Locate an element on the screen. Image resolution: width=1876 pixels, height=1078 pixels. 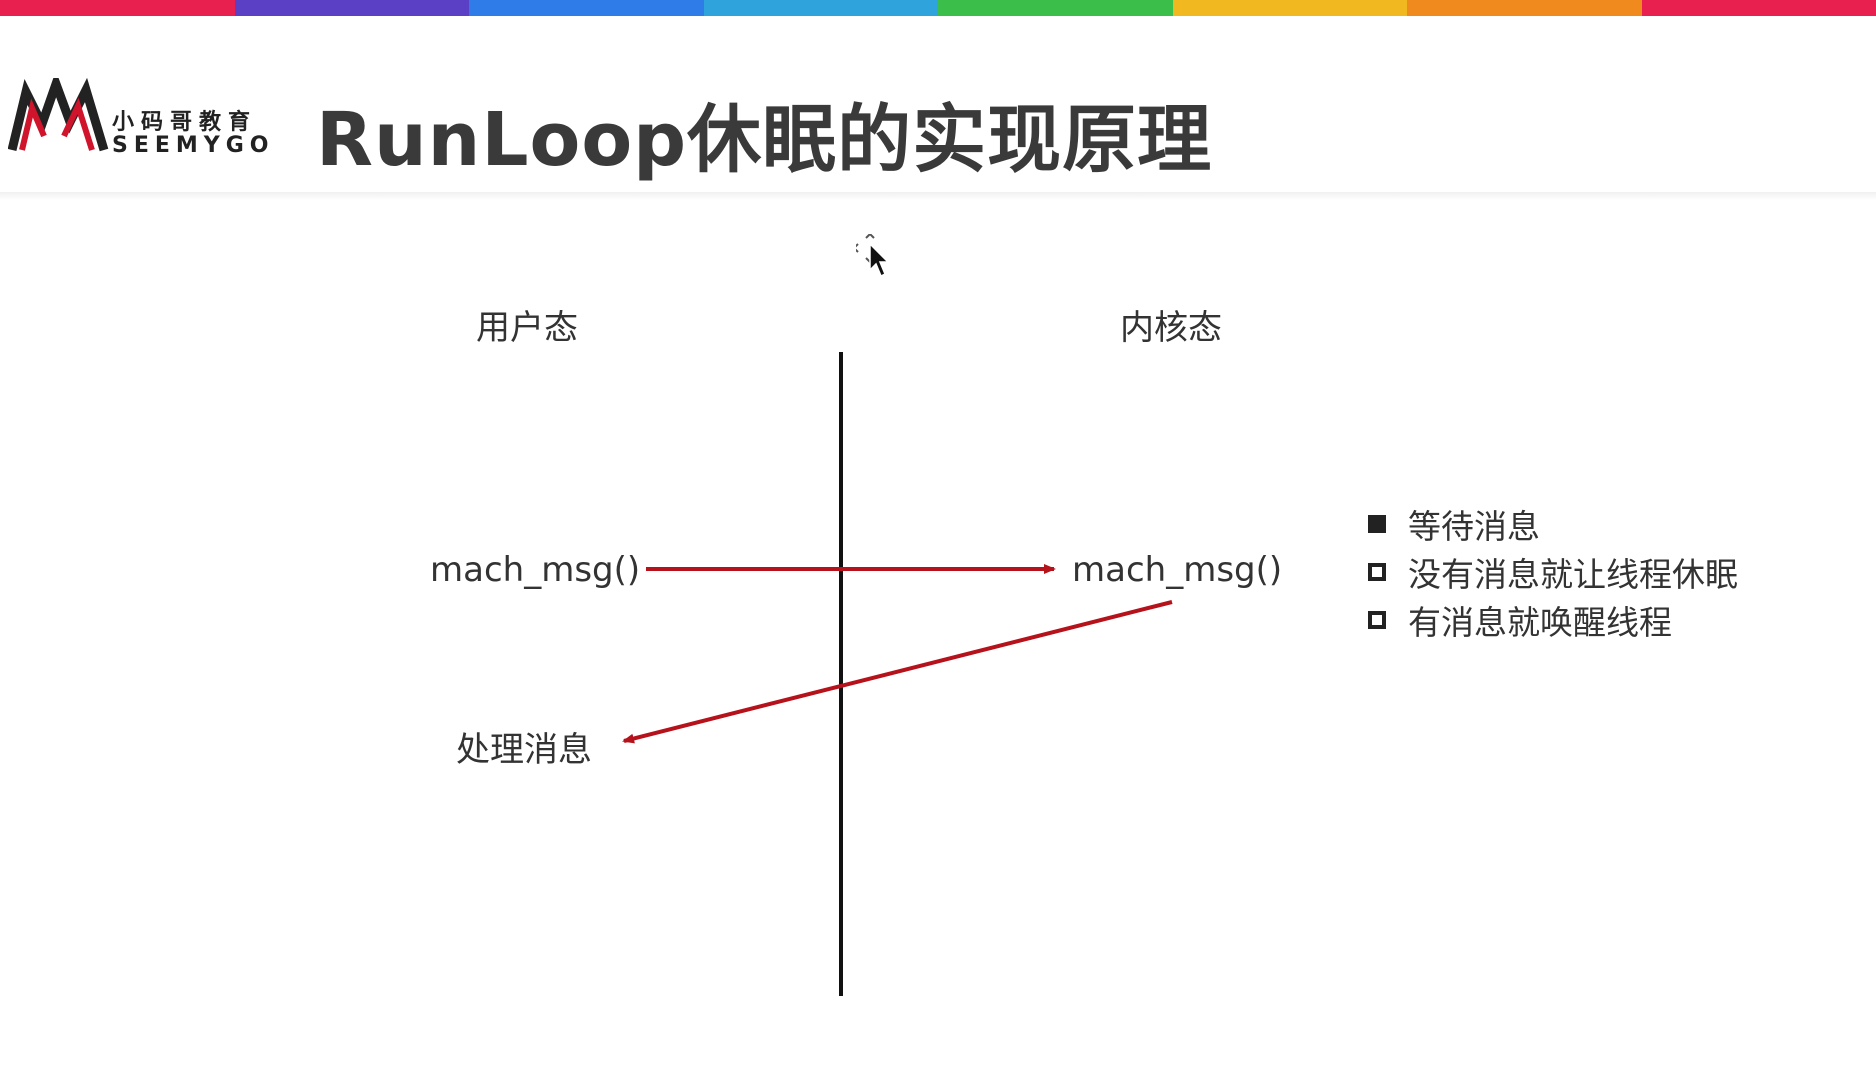
legend-item-text: 没有消息就让线程休眠 is located at coordinates (1573, 574).